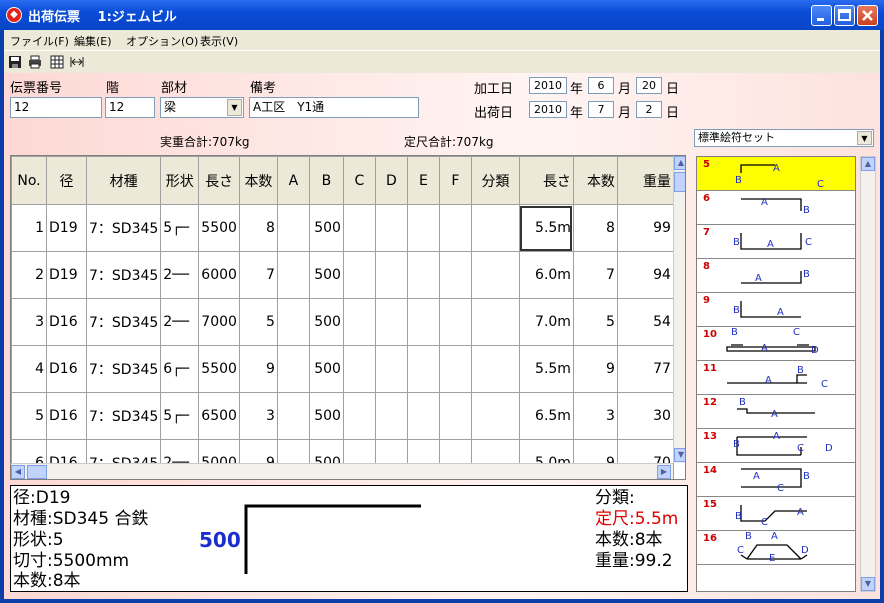 This screenshot has height=603, width=884. Describe the element at coordinates (334, 107) in the screenshot. I see `remarks-field: A工区 Y1通` at that location.